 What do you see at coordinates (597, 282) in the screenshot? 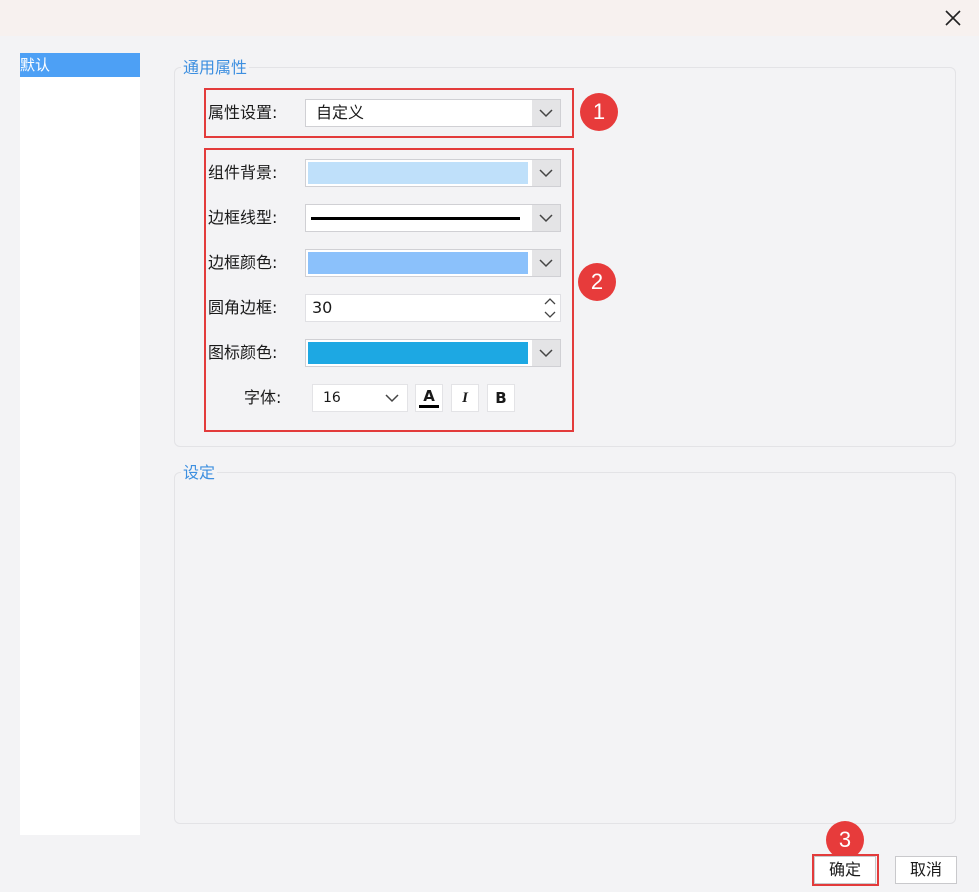
I see `annotation-badge-2: 2` at bounding box center [597, 282].